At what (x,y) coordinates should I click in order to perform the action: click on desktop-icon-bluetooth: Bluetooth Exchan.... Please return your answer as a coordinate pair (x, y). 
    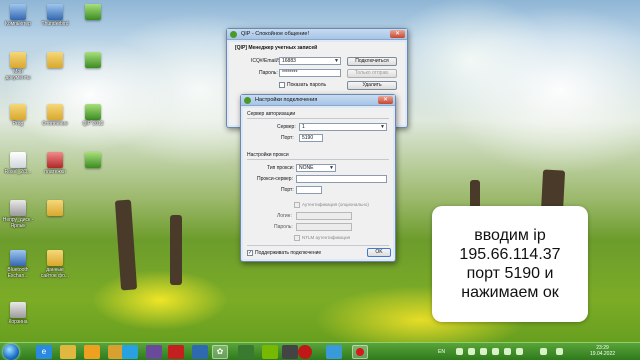
    Looking at the image, I should click on (18, 264).